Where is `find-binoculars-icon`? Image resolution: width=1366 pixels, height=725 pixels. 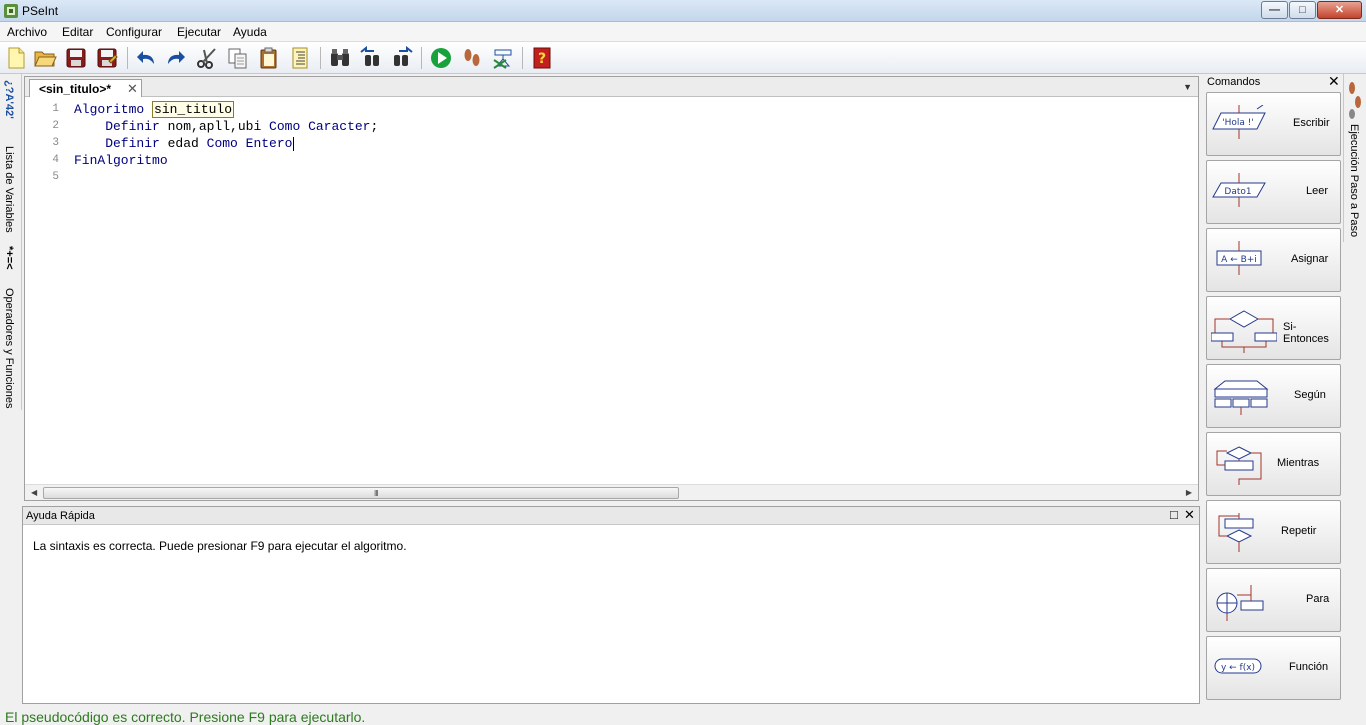 find-binoculars-icon is located at coordinates (340, 58).